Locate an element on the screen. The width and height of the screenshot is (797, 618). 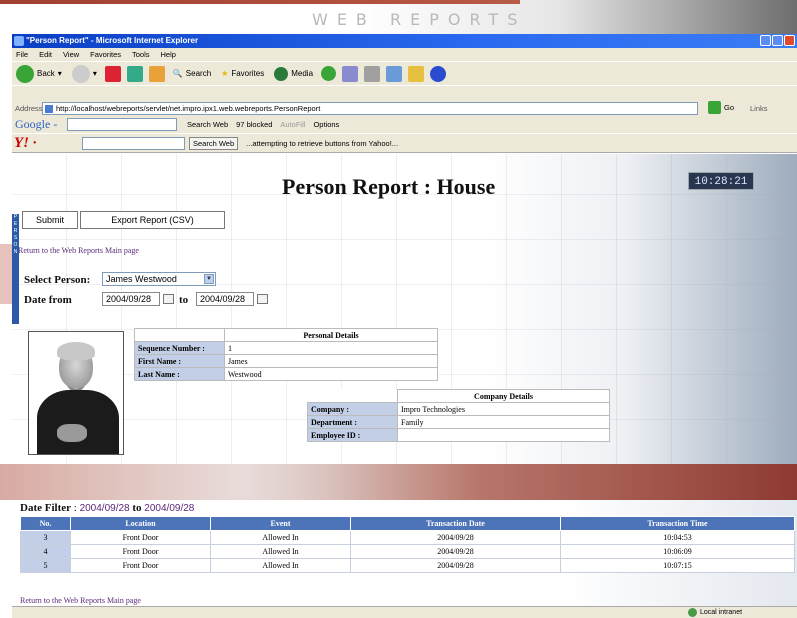
browser-toolbar: Back ▾ ▾ 🔍 Search ★ Favorites Media is located at coordinates (404, 73).